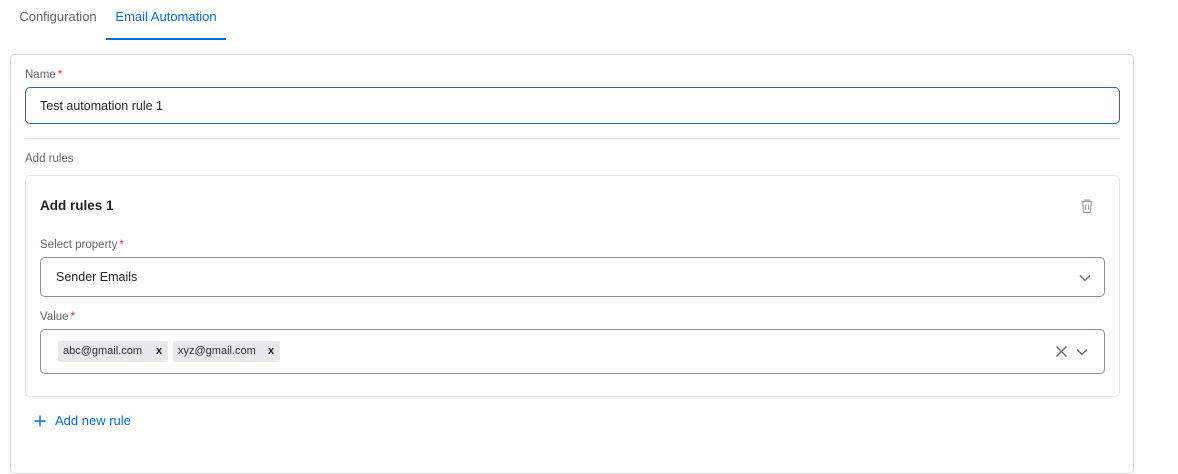  What do you see at coordinates (572, 277) in the screenshot?
I see `property-select: Sender Emails` at bounding box center [572, 277].